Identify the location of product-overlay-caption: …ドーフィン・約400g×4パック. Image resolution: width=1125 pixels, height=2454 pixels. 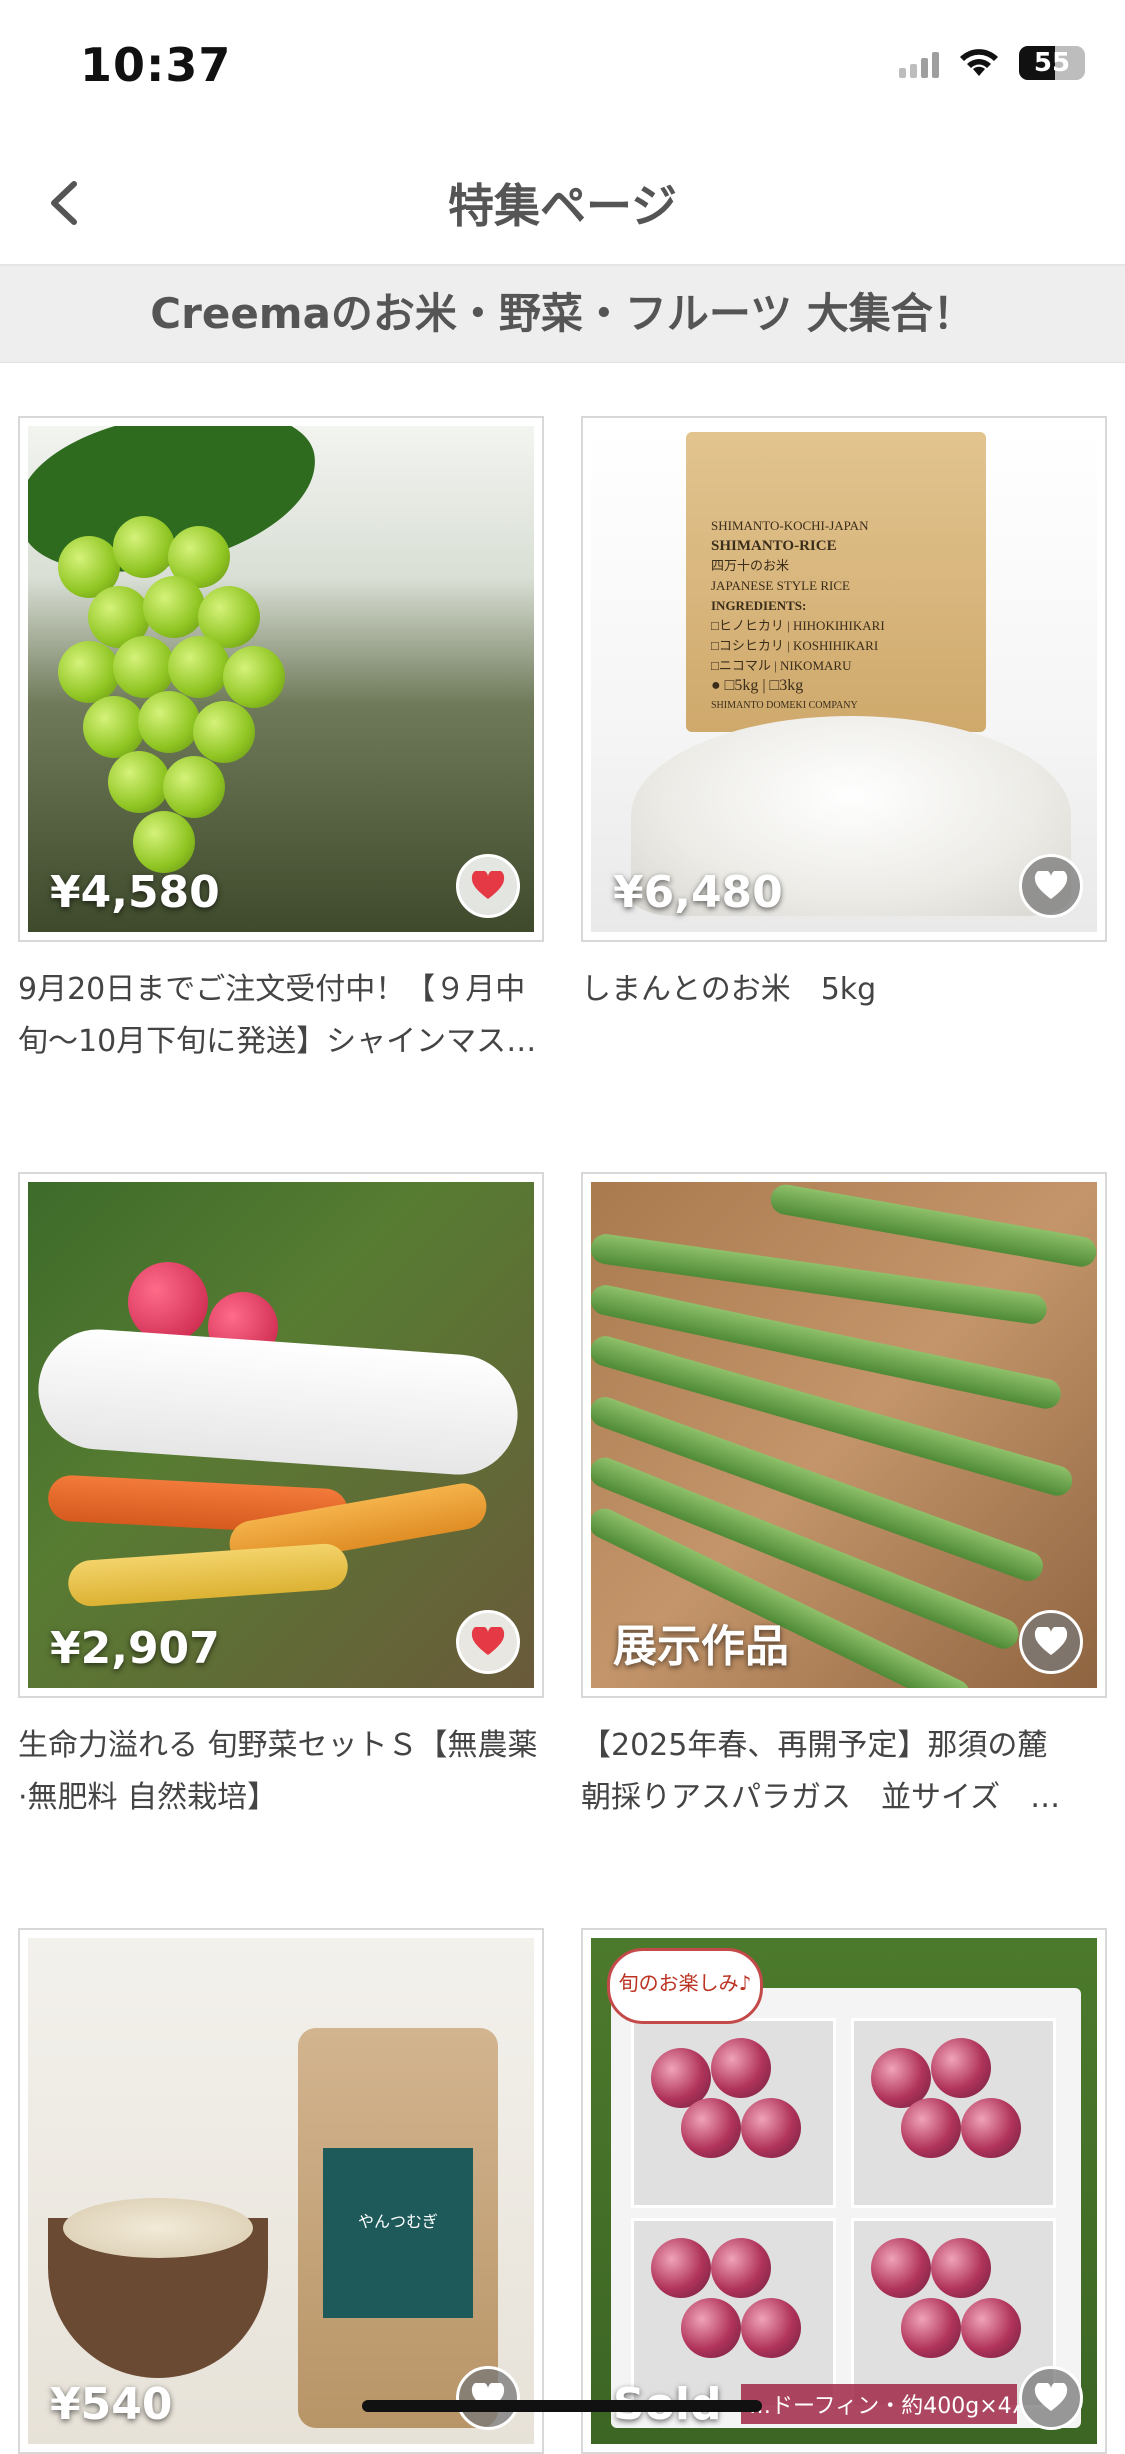
(879, 2404).